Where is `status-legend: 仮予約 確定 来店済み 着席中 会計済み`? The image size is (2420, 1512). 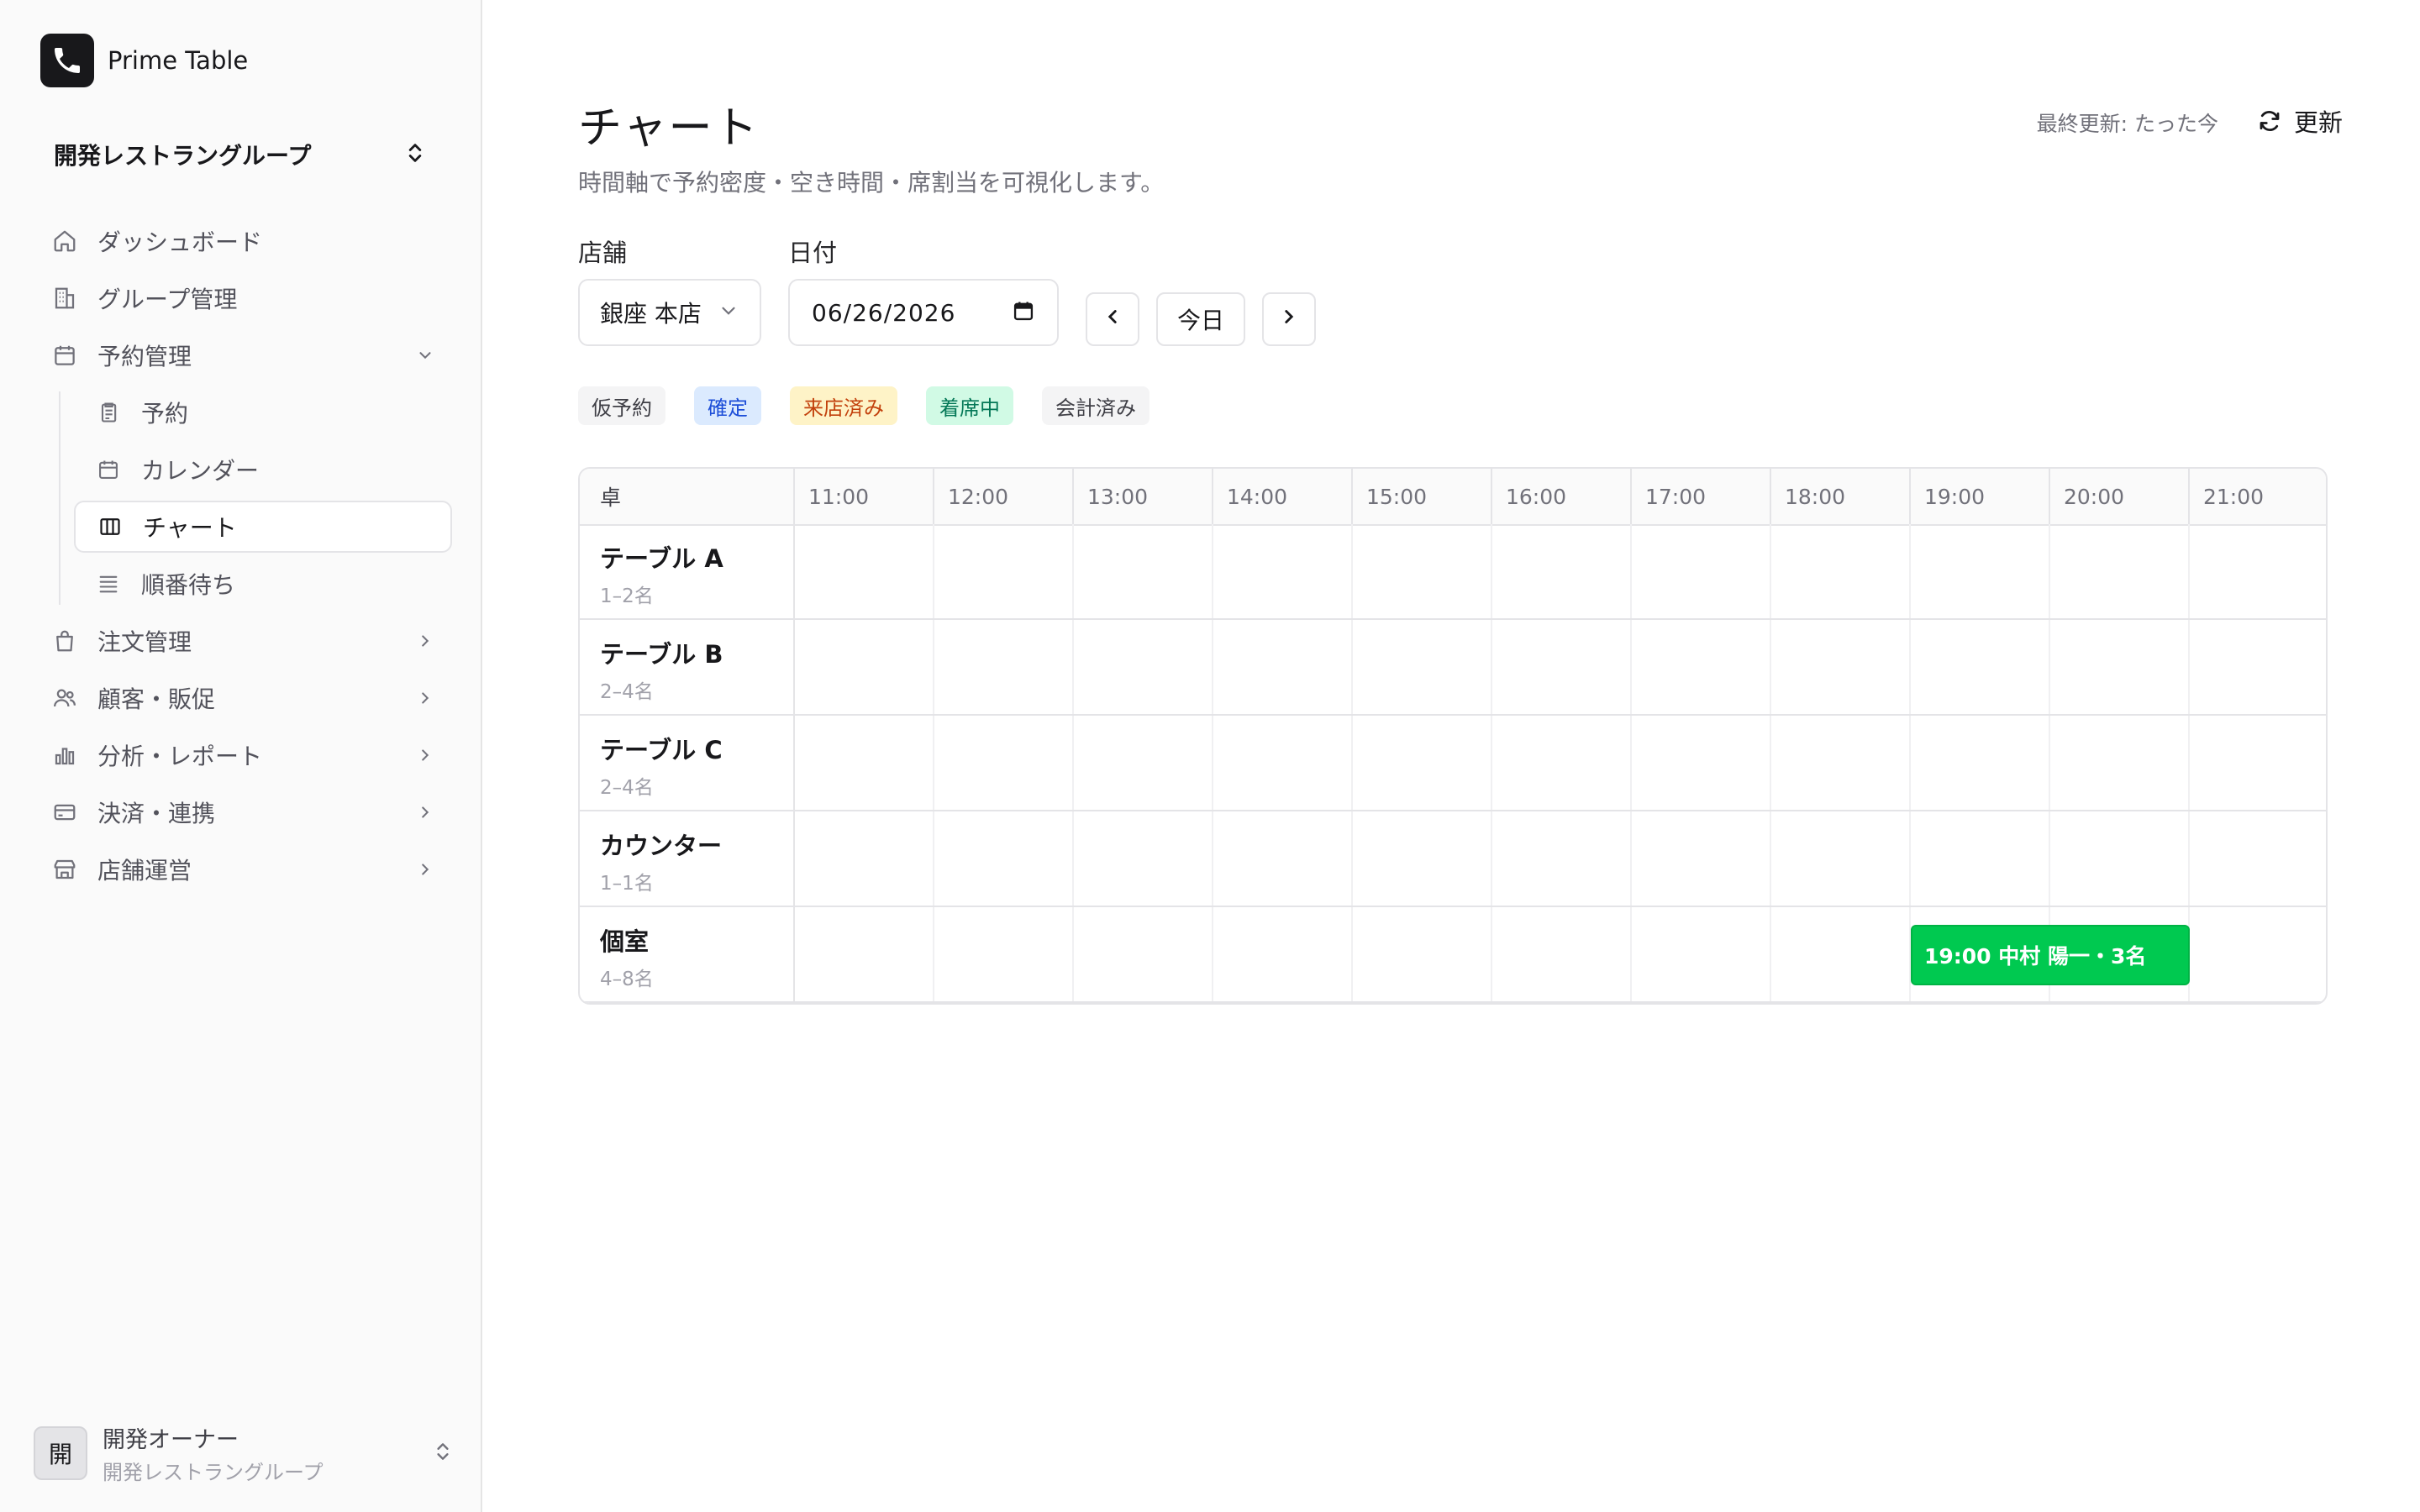
status-legend: 仮予約 確定 来店済み 着席中 会計済み is located at coordinates (878, 405).